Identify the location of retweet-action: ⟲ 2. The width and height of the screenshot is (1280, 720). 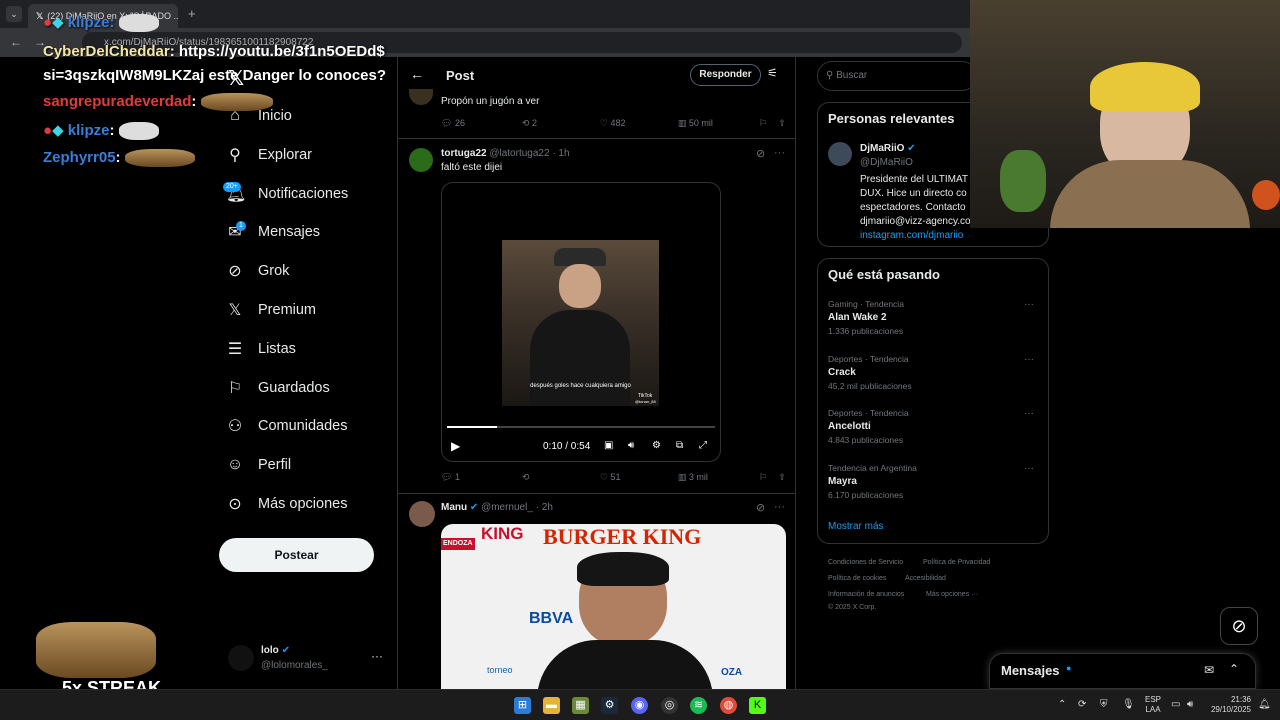
(561, 123).